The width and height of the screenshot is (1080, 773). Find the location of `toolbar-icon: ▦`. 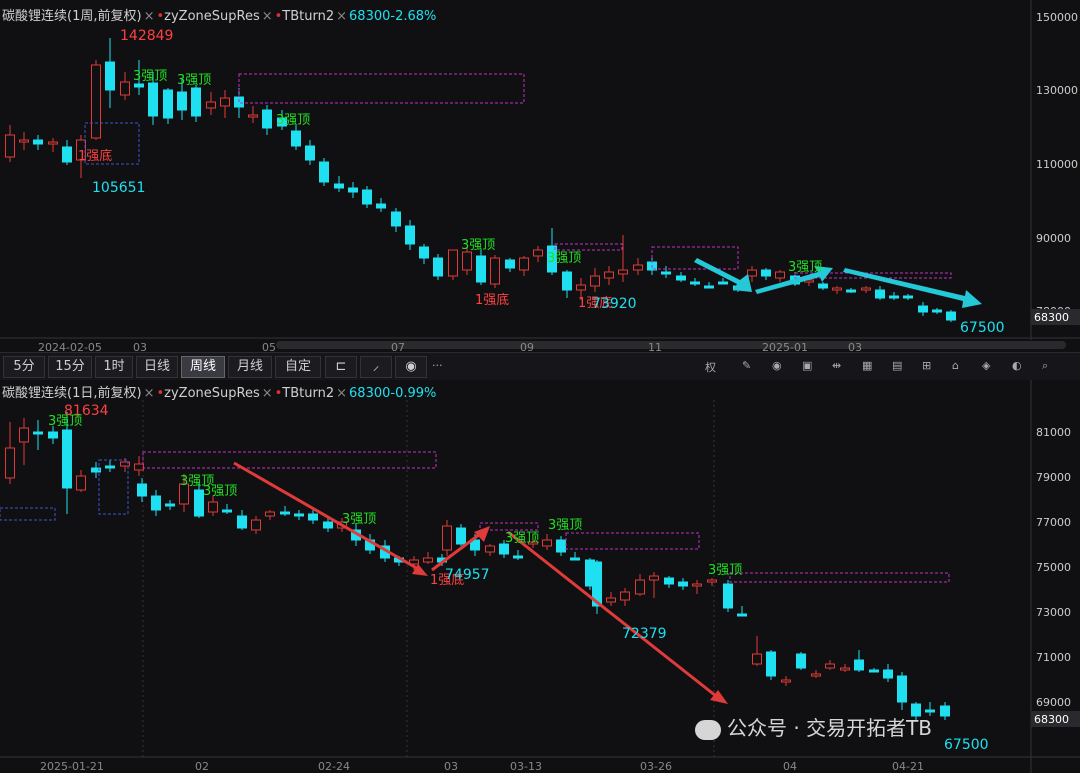

toolbar-icon: ▦ is located at coordinates (867, 365).